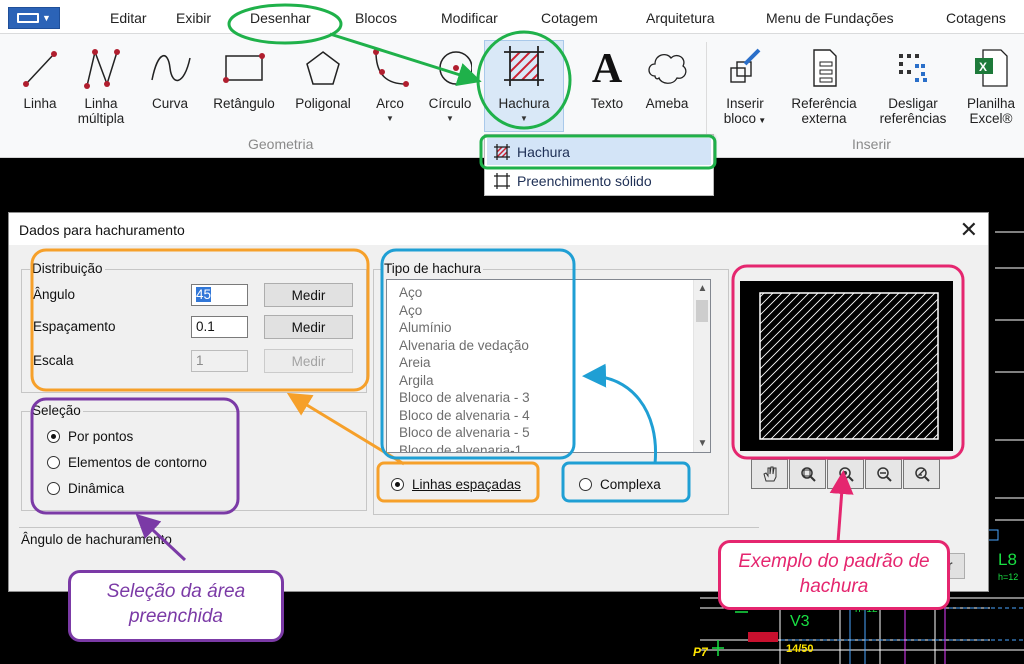  What do you see at coordinates (54, 294) in the screenshot?
I see `angulo-label: Ângulo` at bounding box center [54, 294].